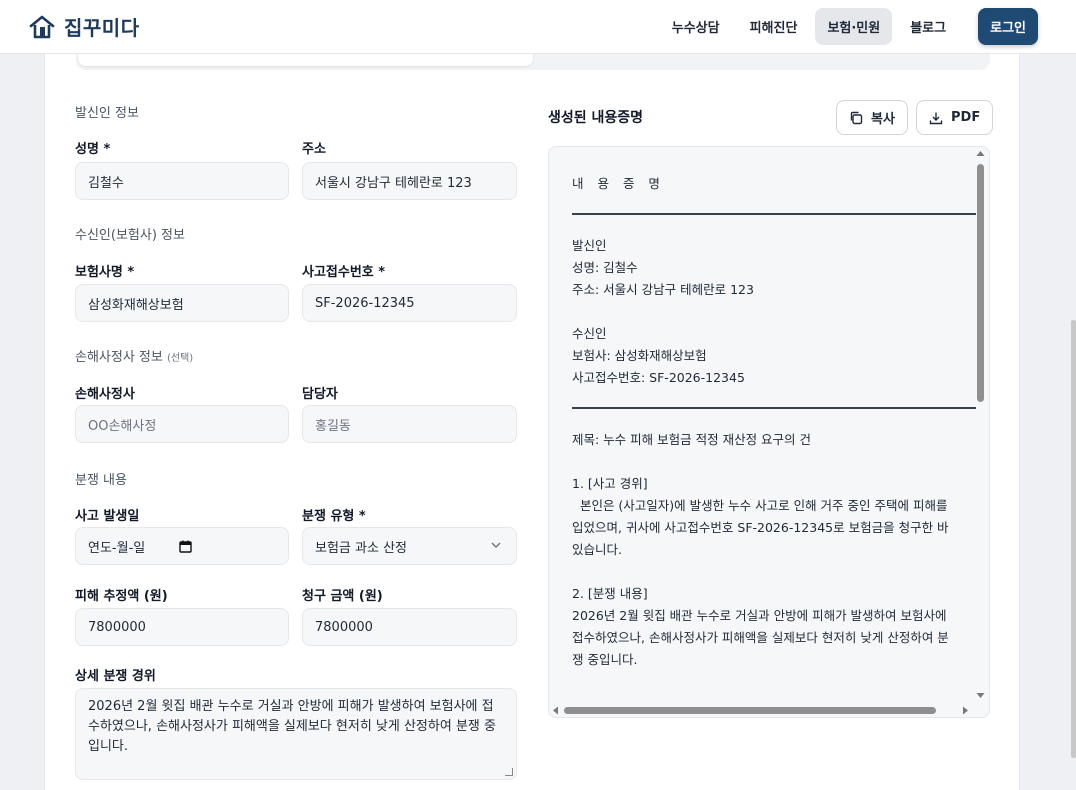  What do you see at coordinates (409, 424) in the screenshot?
I see `adjuster-person-field: 홍길동` at bounding box center [409, 424].